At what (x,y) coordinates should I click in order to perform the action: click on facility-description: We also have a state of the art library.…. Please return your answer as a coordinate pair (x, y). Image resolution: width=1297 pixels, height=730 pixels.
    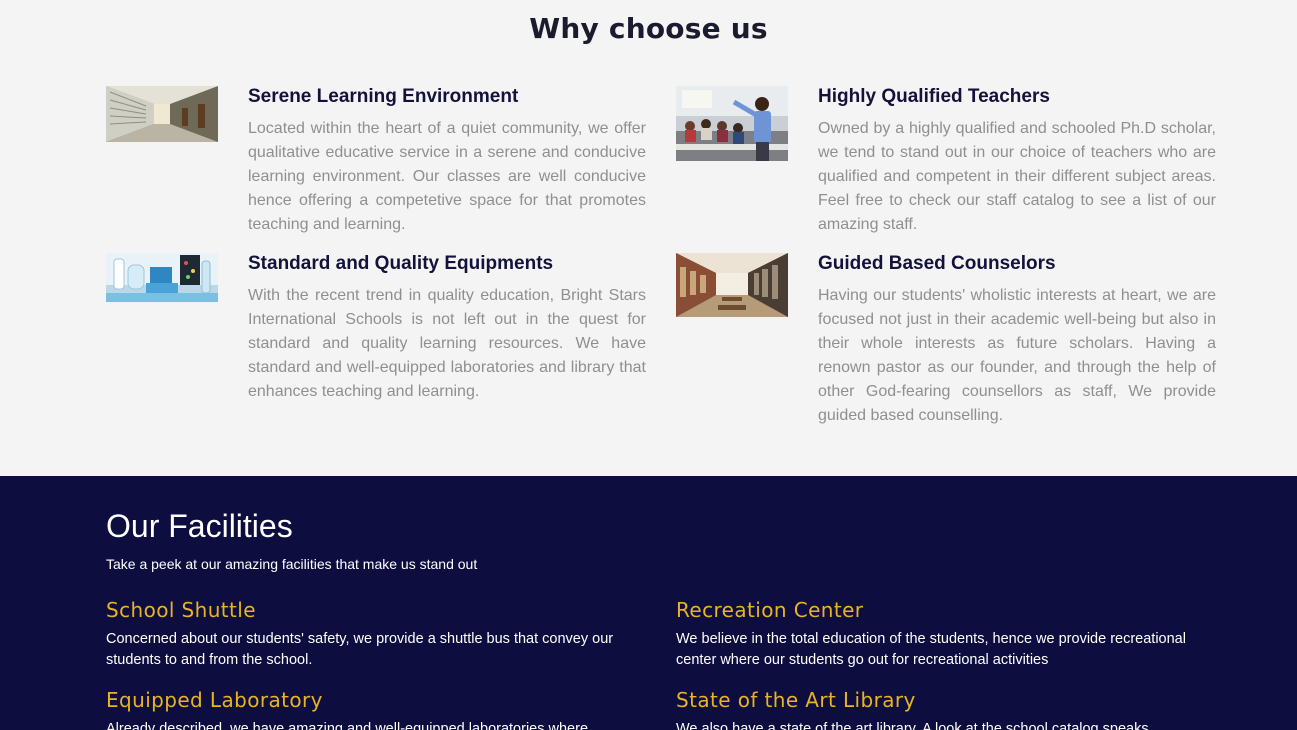
    Looking at the image, I should click on (912, 725).